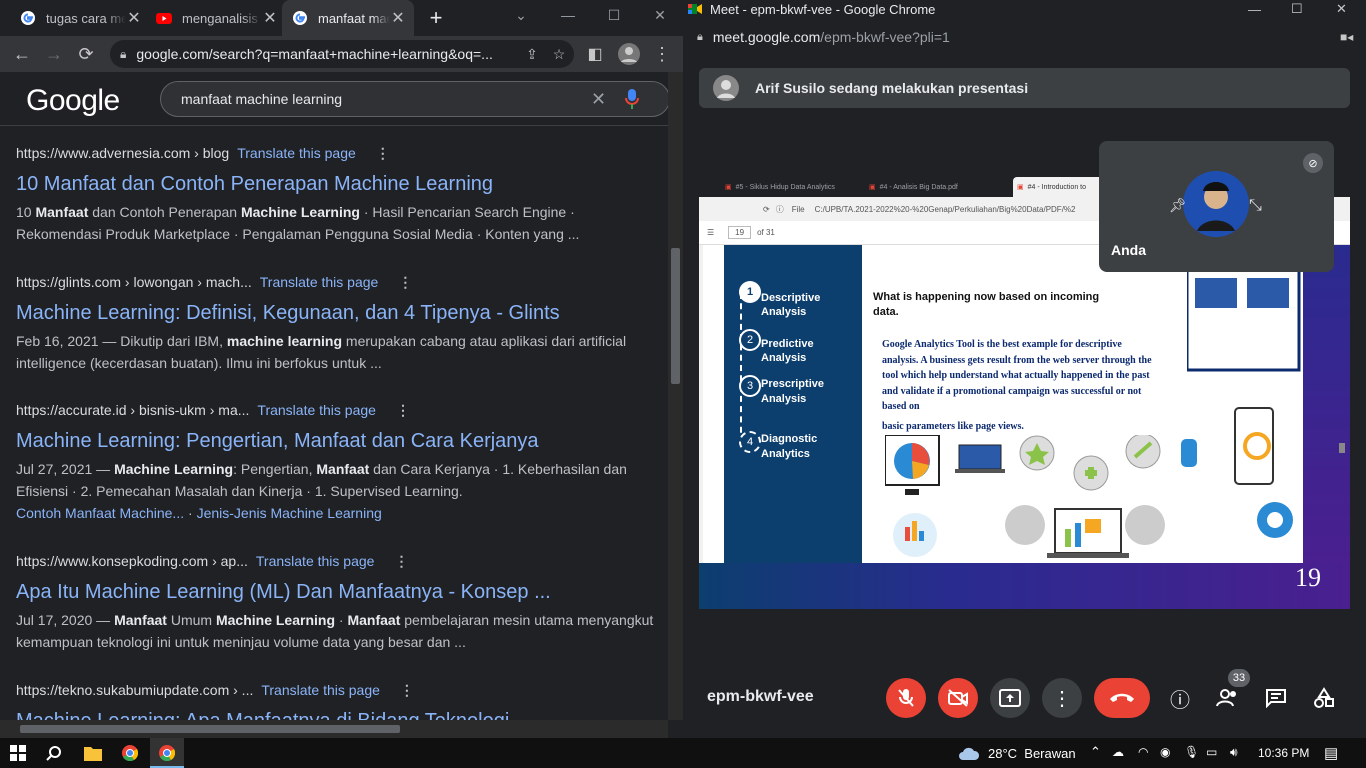 The image size is (1366, 768). I want to click on self-avatar, so click(1216, 204).